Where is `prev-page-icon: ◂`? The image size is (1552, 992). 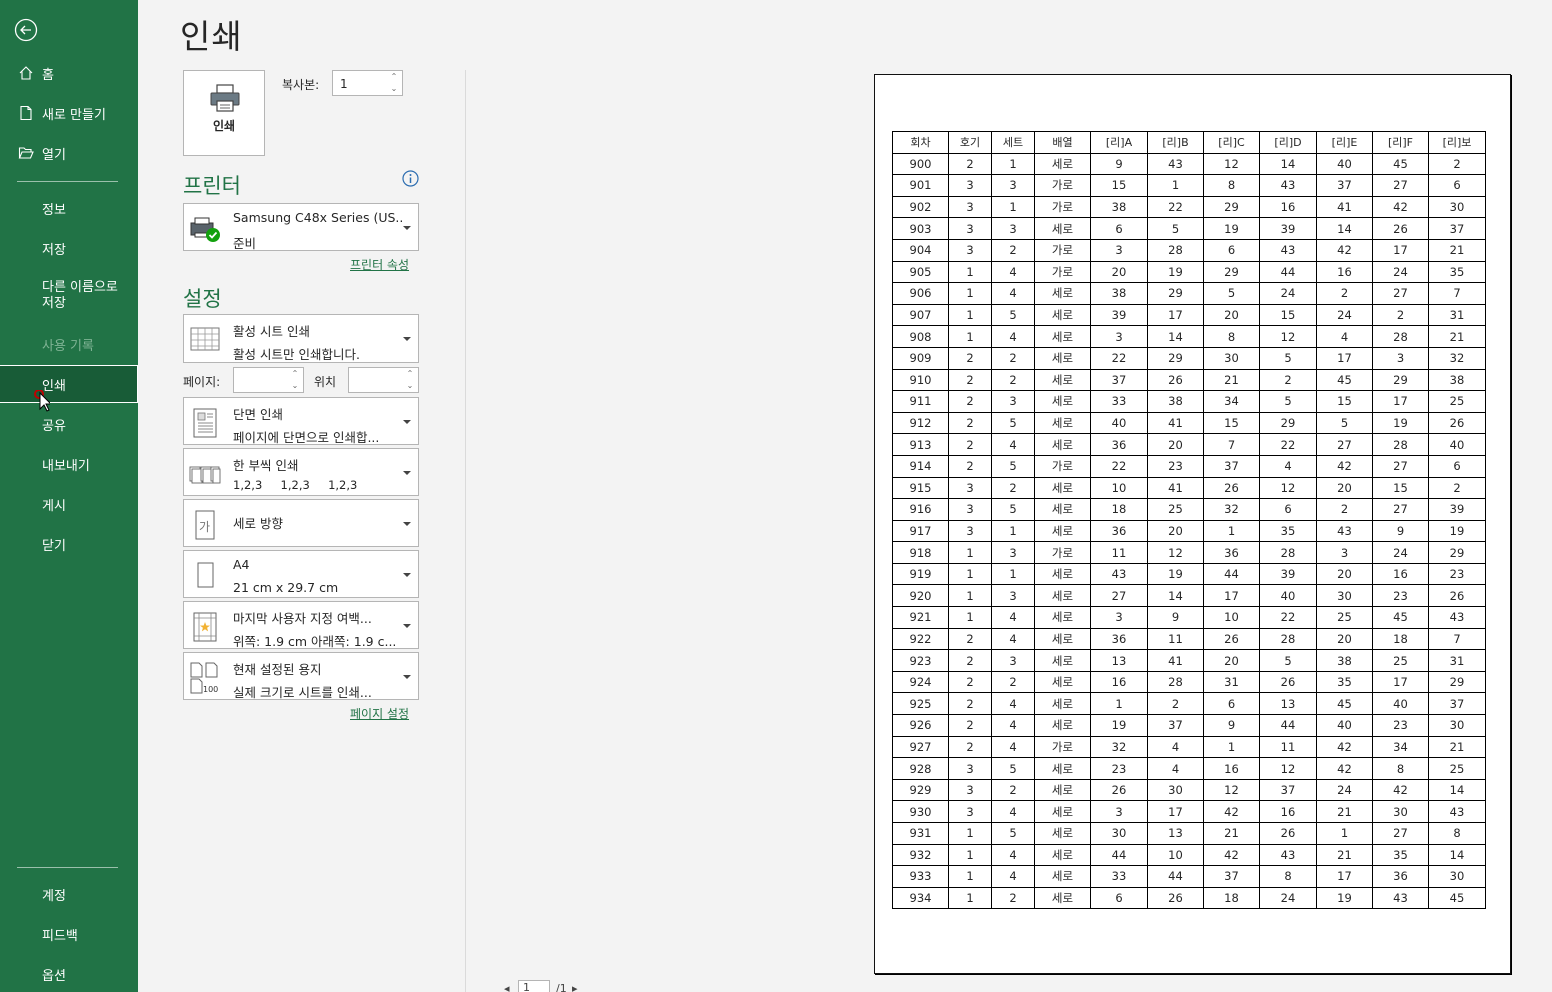 prev-page-icon: ◂ is located at coordinates (507, 987).